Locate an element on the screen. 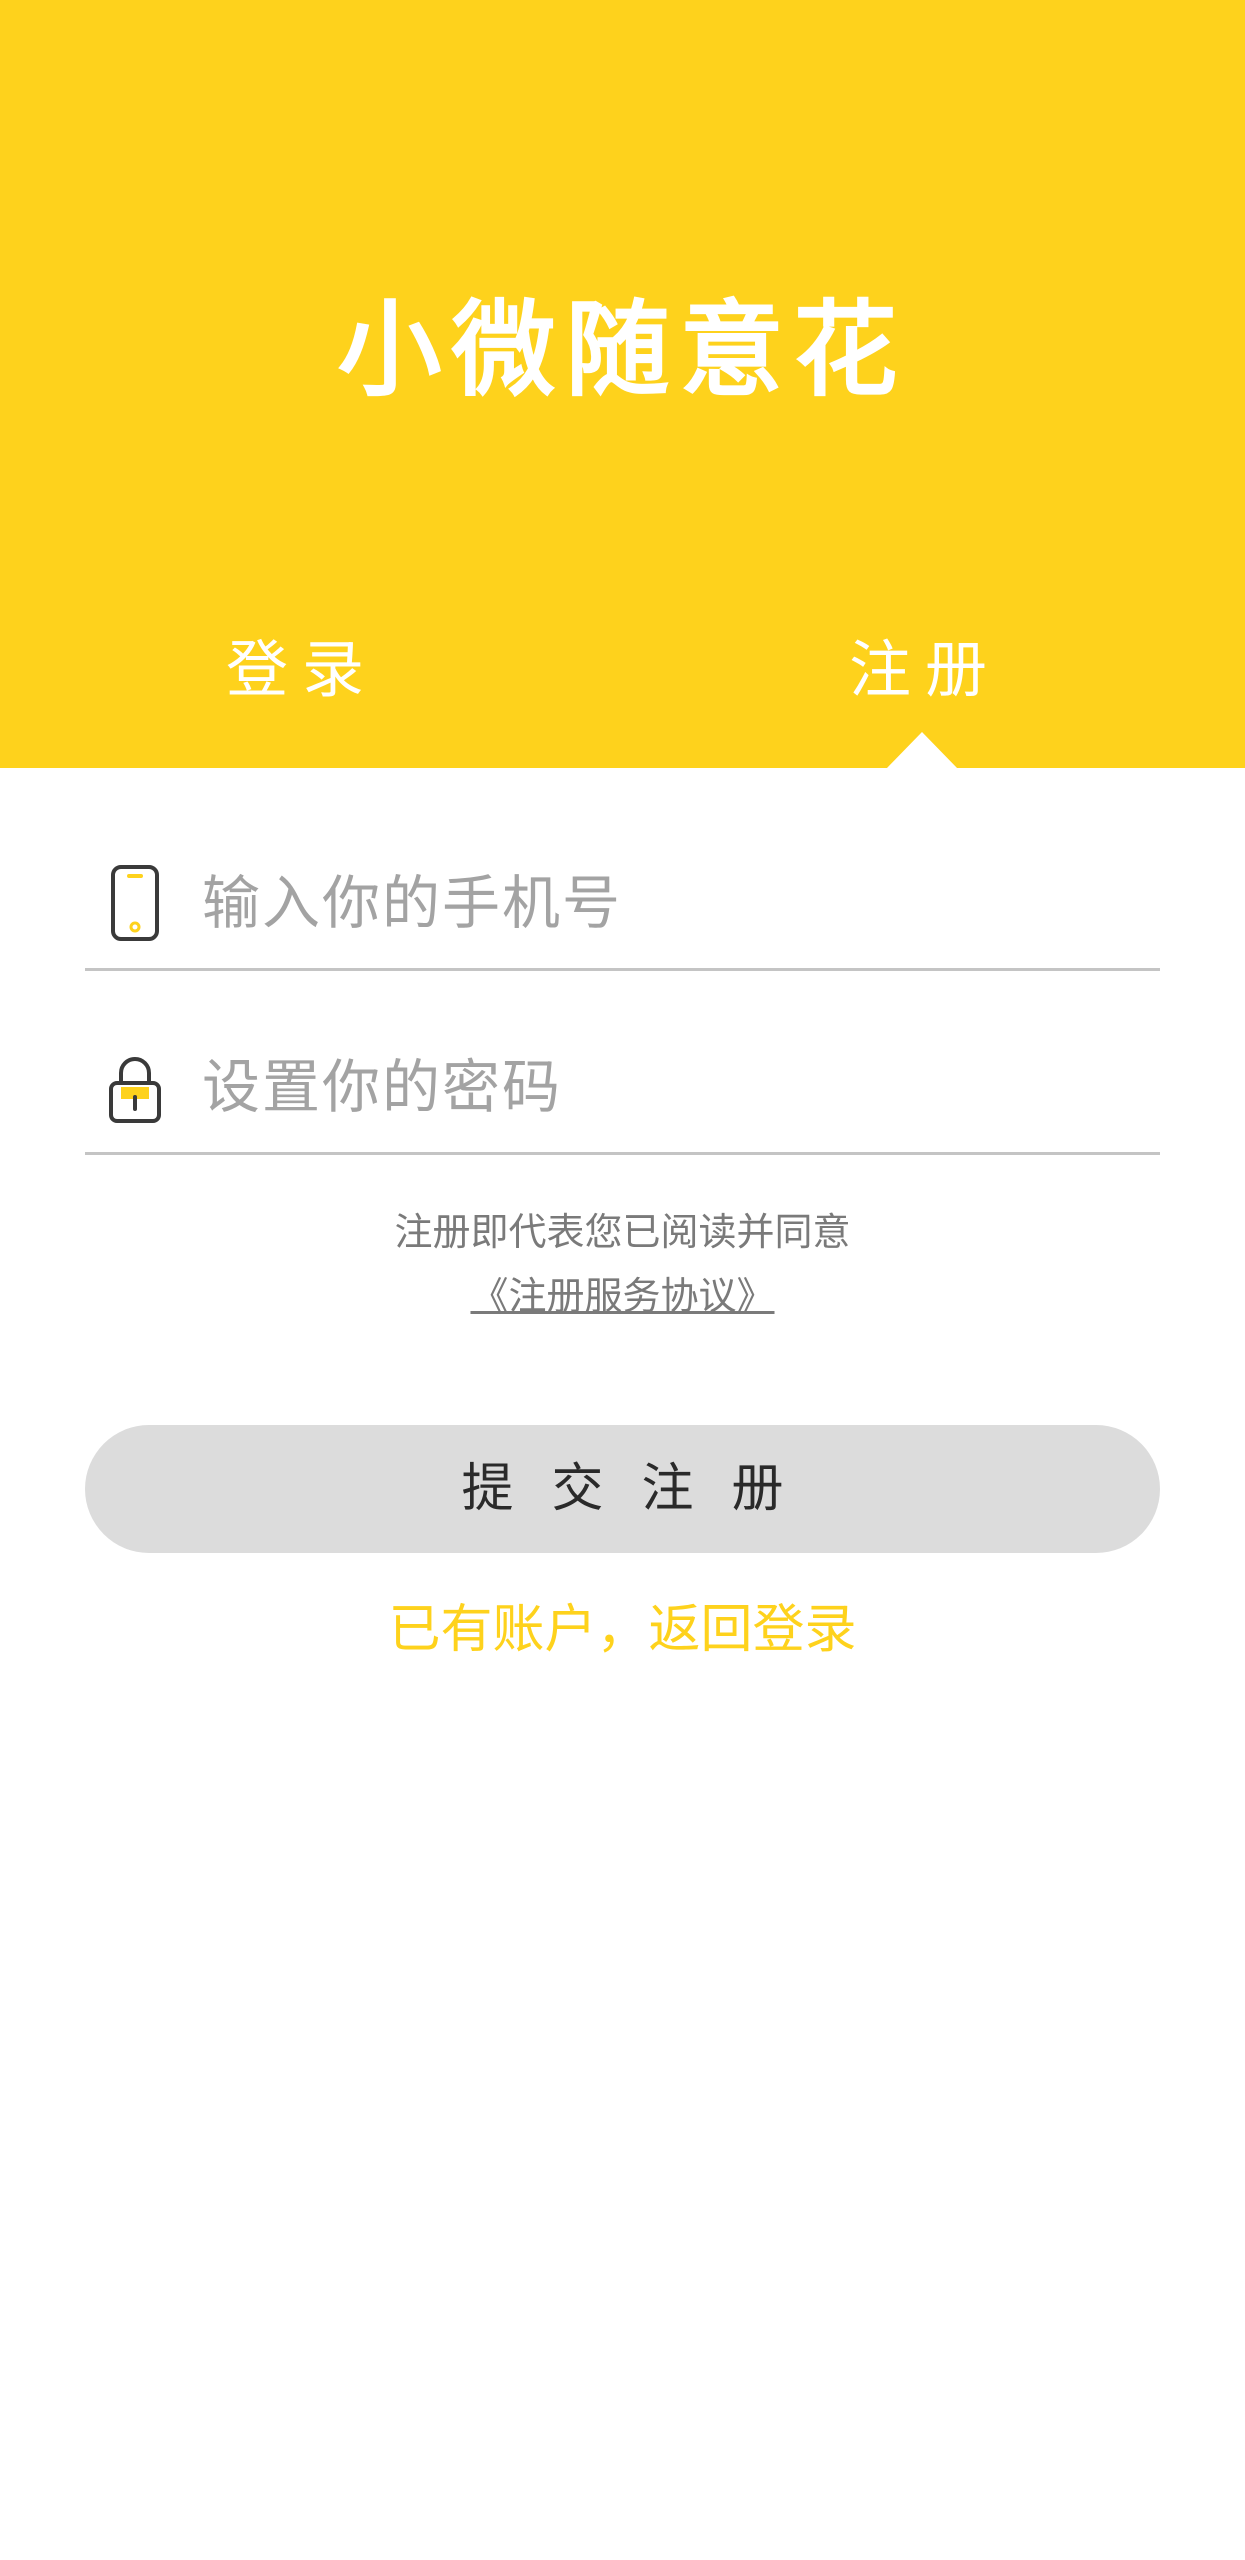 This screenshot has height=2560, width=1245. lock-icon is located at coordinates (135, 1087).